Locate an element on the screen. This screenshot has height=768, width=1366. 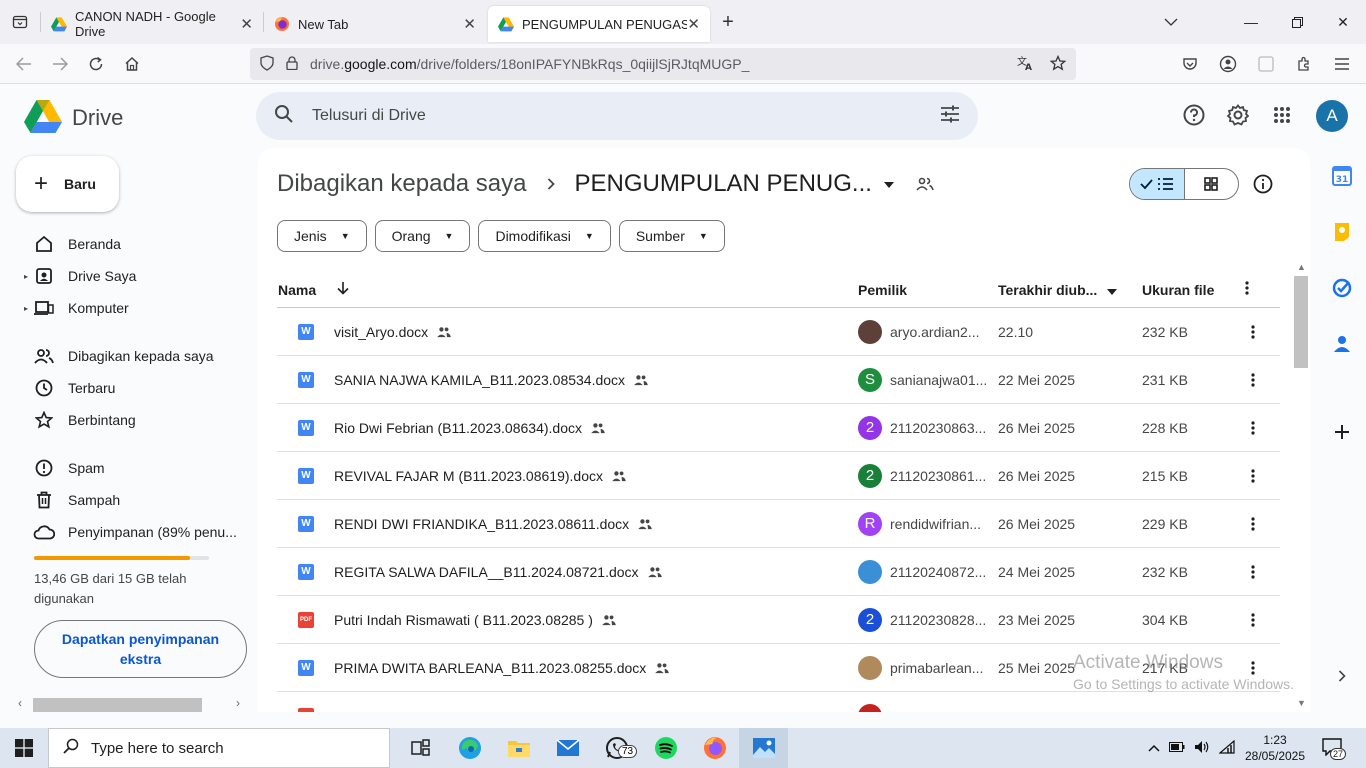
sidebar-item-trash: Sampah is located at coordinates (134, 500).